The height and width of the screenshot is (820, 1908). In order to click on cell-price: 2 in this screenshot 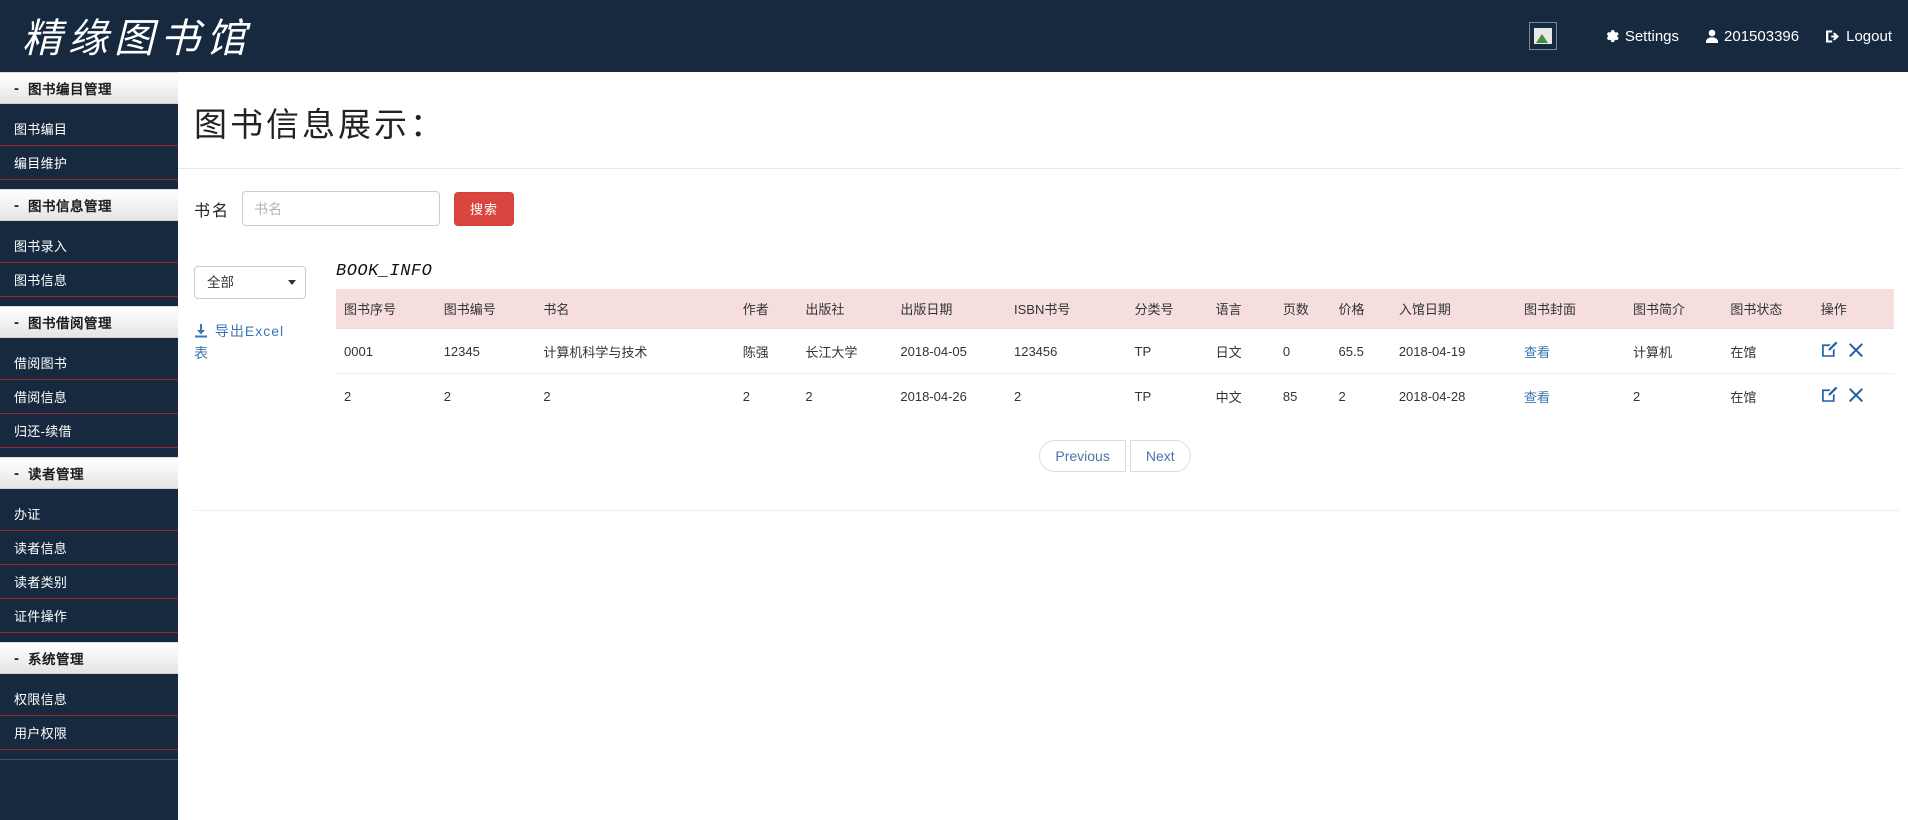, I will do `click(1360, 395)`.